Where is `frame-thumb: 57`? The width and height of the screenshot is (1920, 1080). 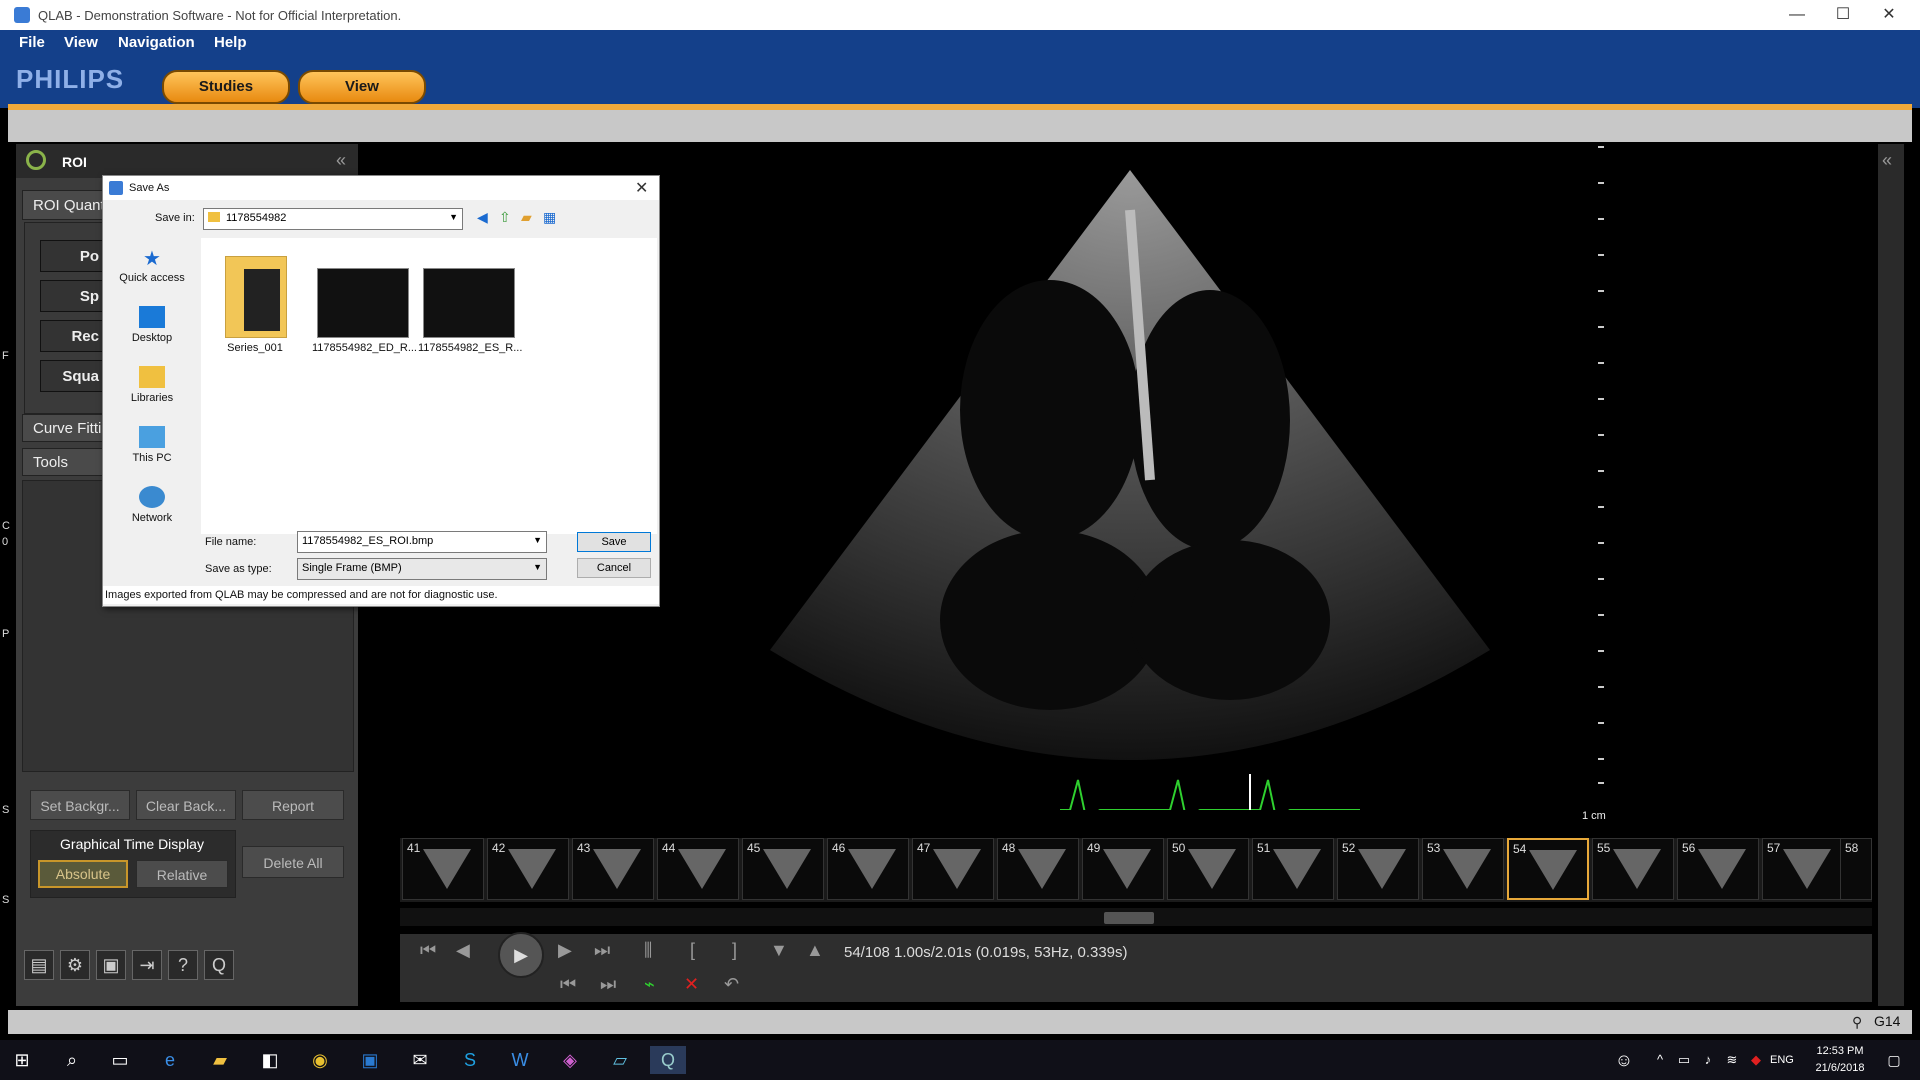
frame-thumb: 57 is located at coordinates (1803, 869).